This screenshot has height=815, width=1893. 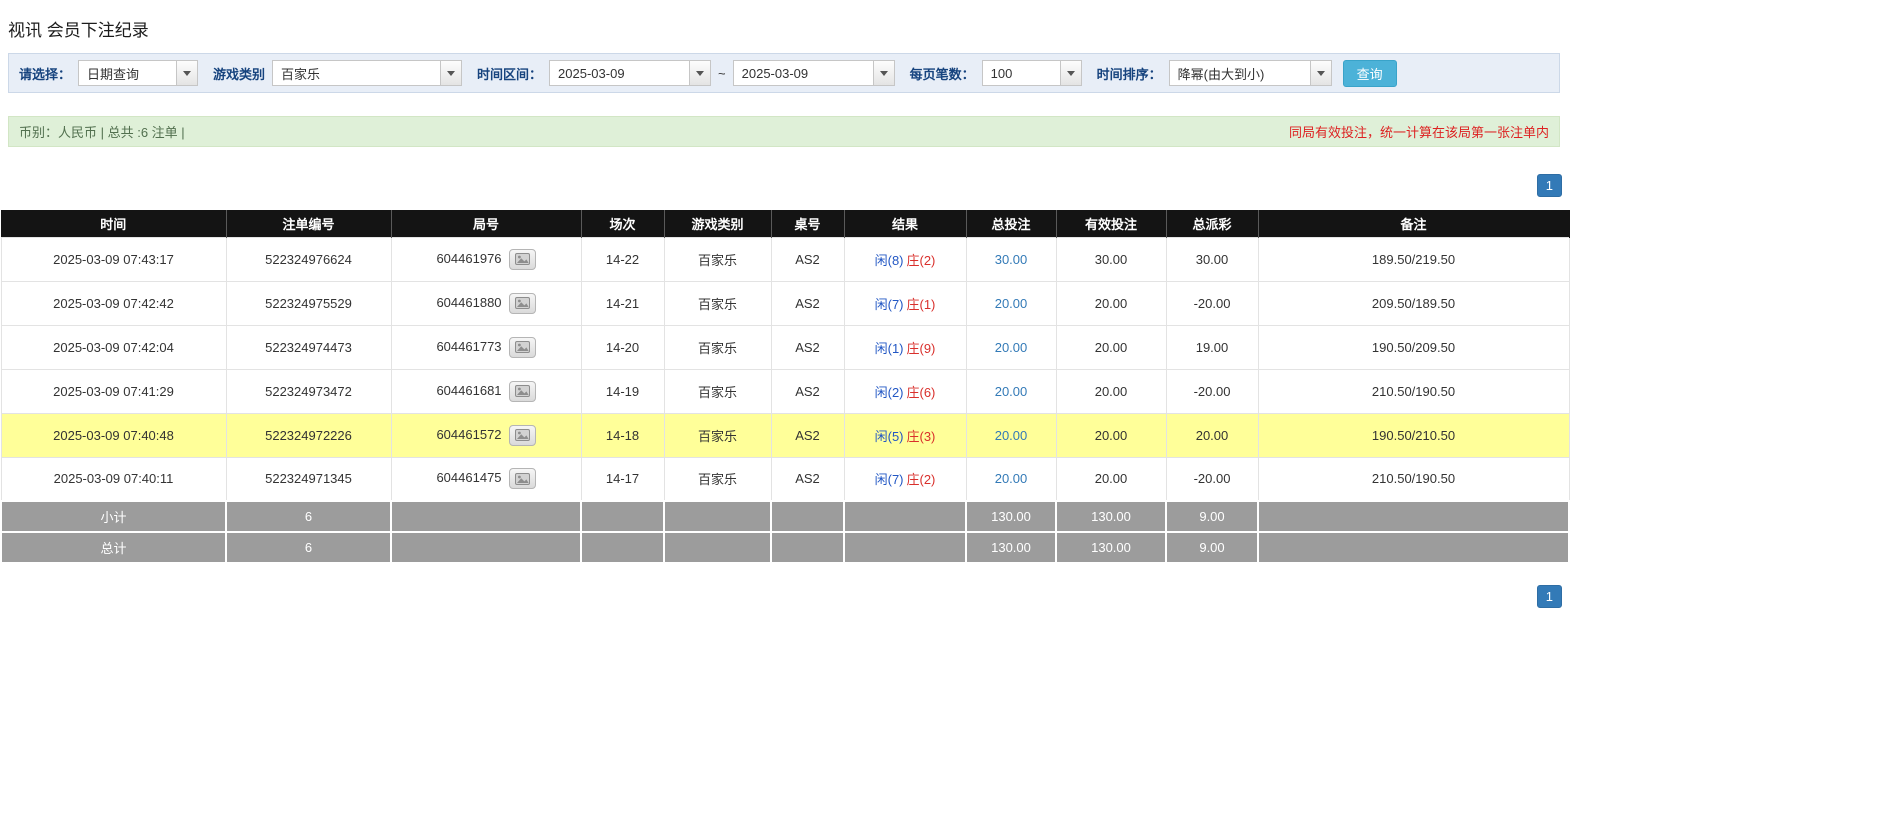 I want to click on subtotal-count: 6, so click(x=308, y=516).